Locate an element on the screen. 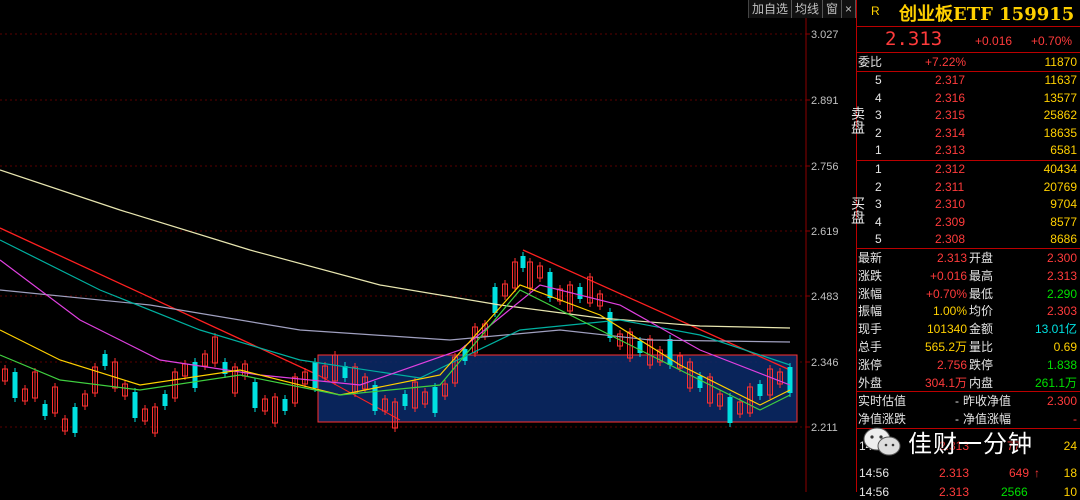 This screenshot has width=1080, height=500. tick-count: 18 is located at coordinates (1070, 473).